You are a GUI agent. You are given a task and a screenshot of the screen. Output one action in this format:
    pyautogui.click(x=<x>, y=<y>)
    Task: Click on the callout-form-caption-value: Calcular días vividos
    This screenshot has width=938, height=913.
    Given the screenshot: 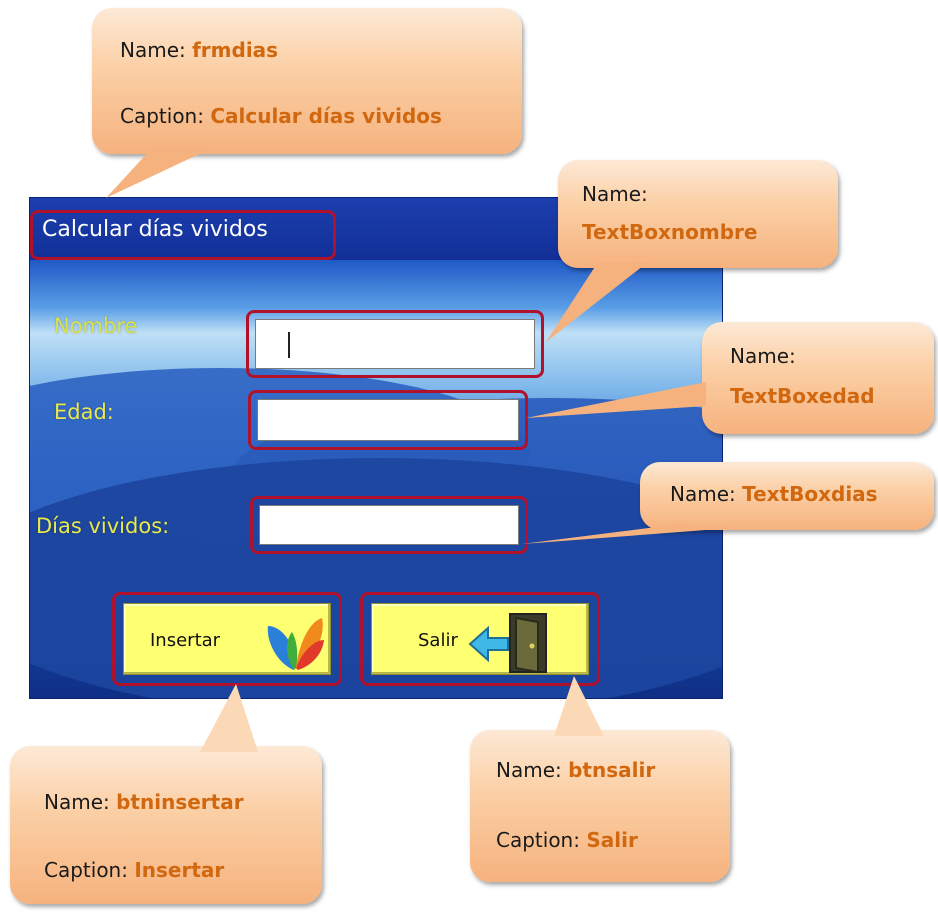 What is the action you would take?
    pyautogui.click(x=326, y=116)
    